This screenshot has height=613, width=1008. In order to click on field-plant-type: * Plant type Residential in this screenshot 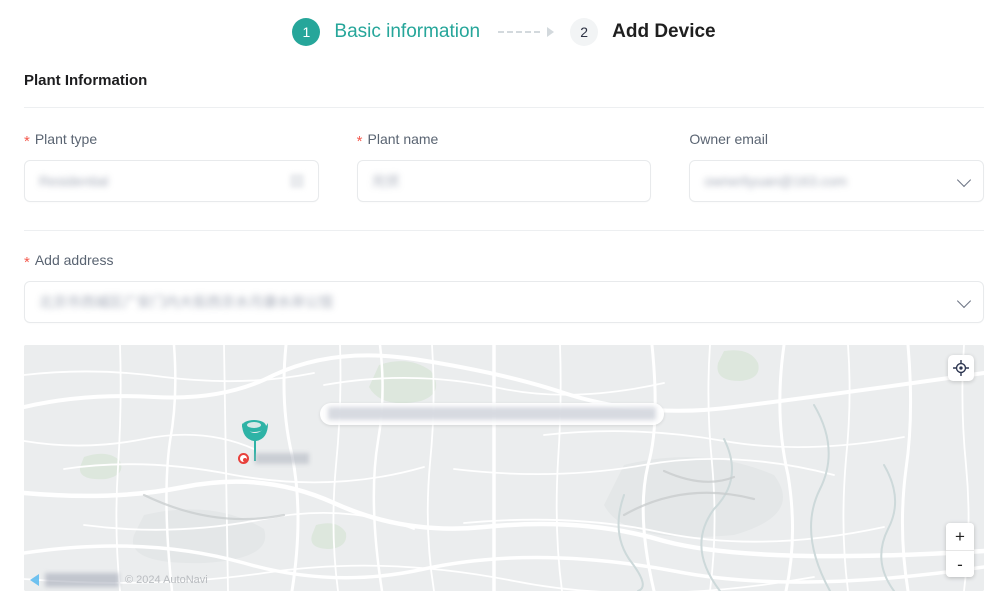, I will do `click(171, 166)`.